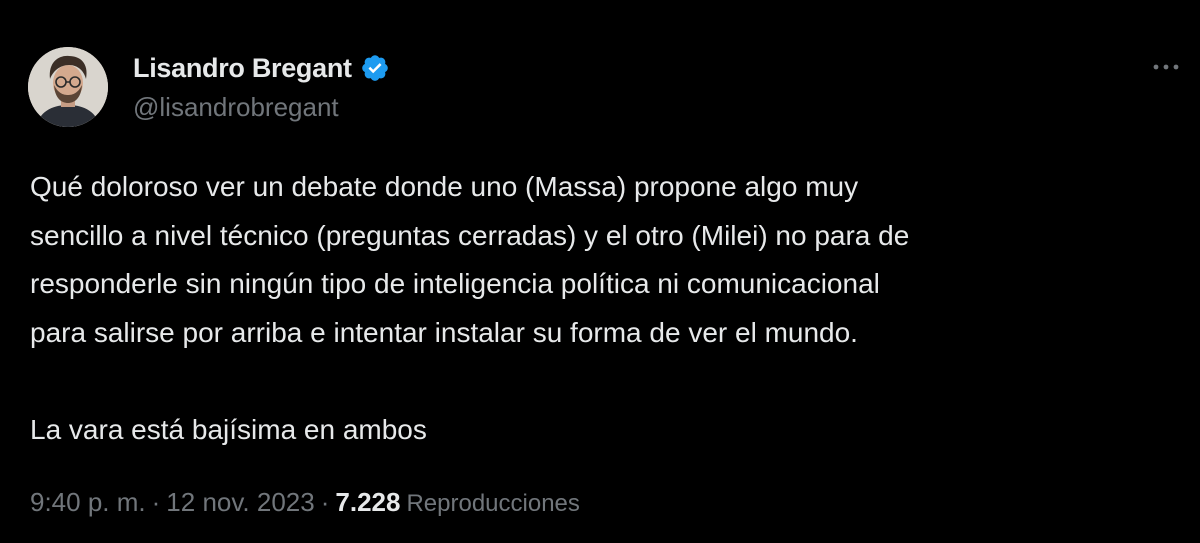  I want to click on author-display-name: Lisandro Bregant, so click(242, 68).